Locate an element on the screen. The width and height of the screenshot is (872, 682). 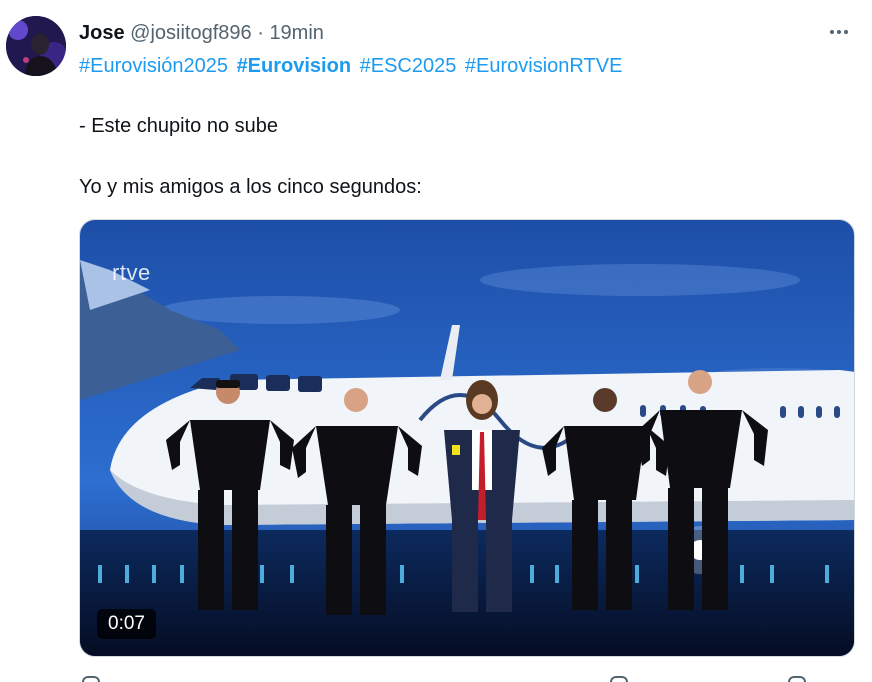
author-handle: @josiitogf896 is located at coordinates (190, 33).